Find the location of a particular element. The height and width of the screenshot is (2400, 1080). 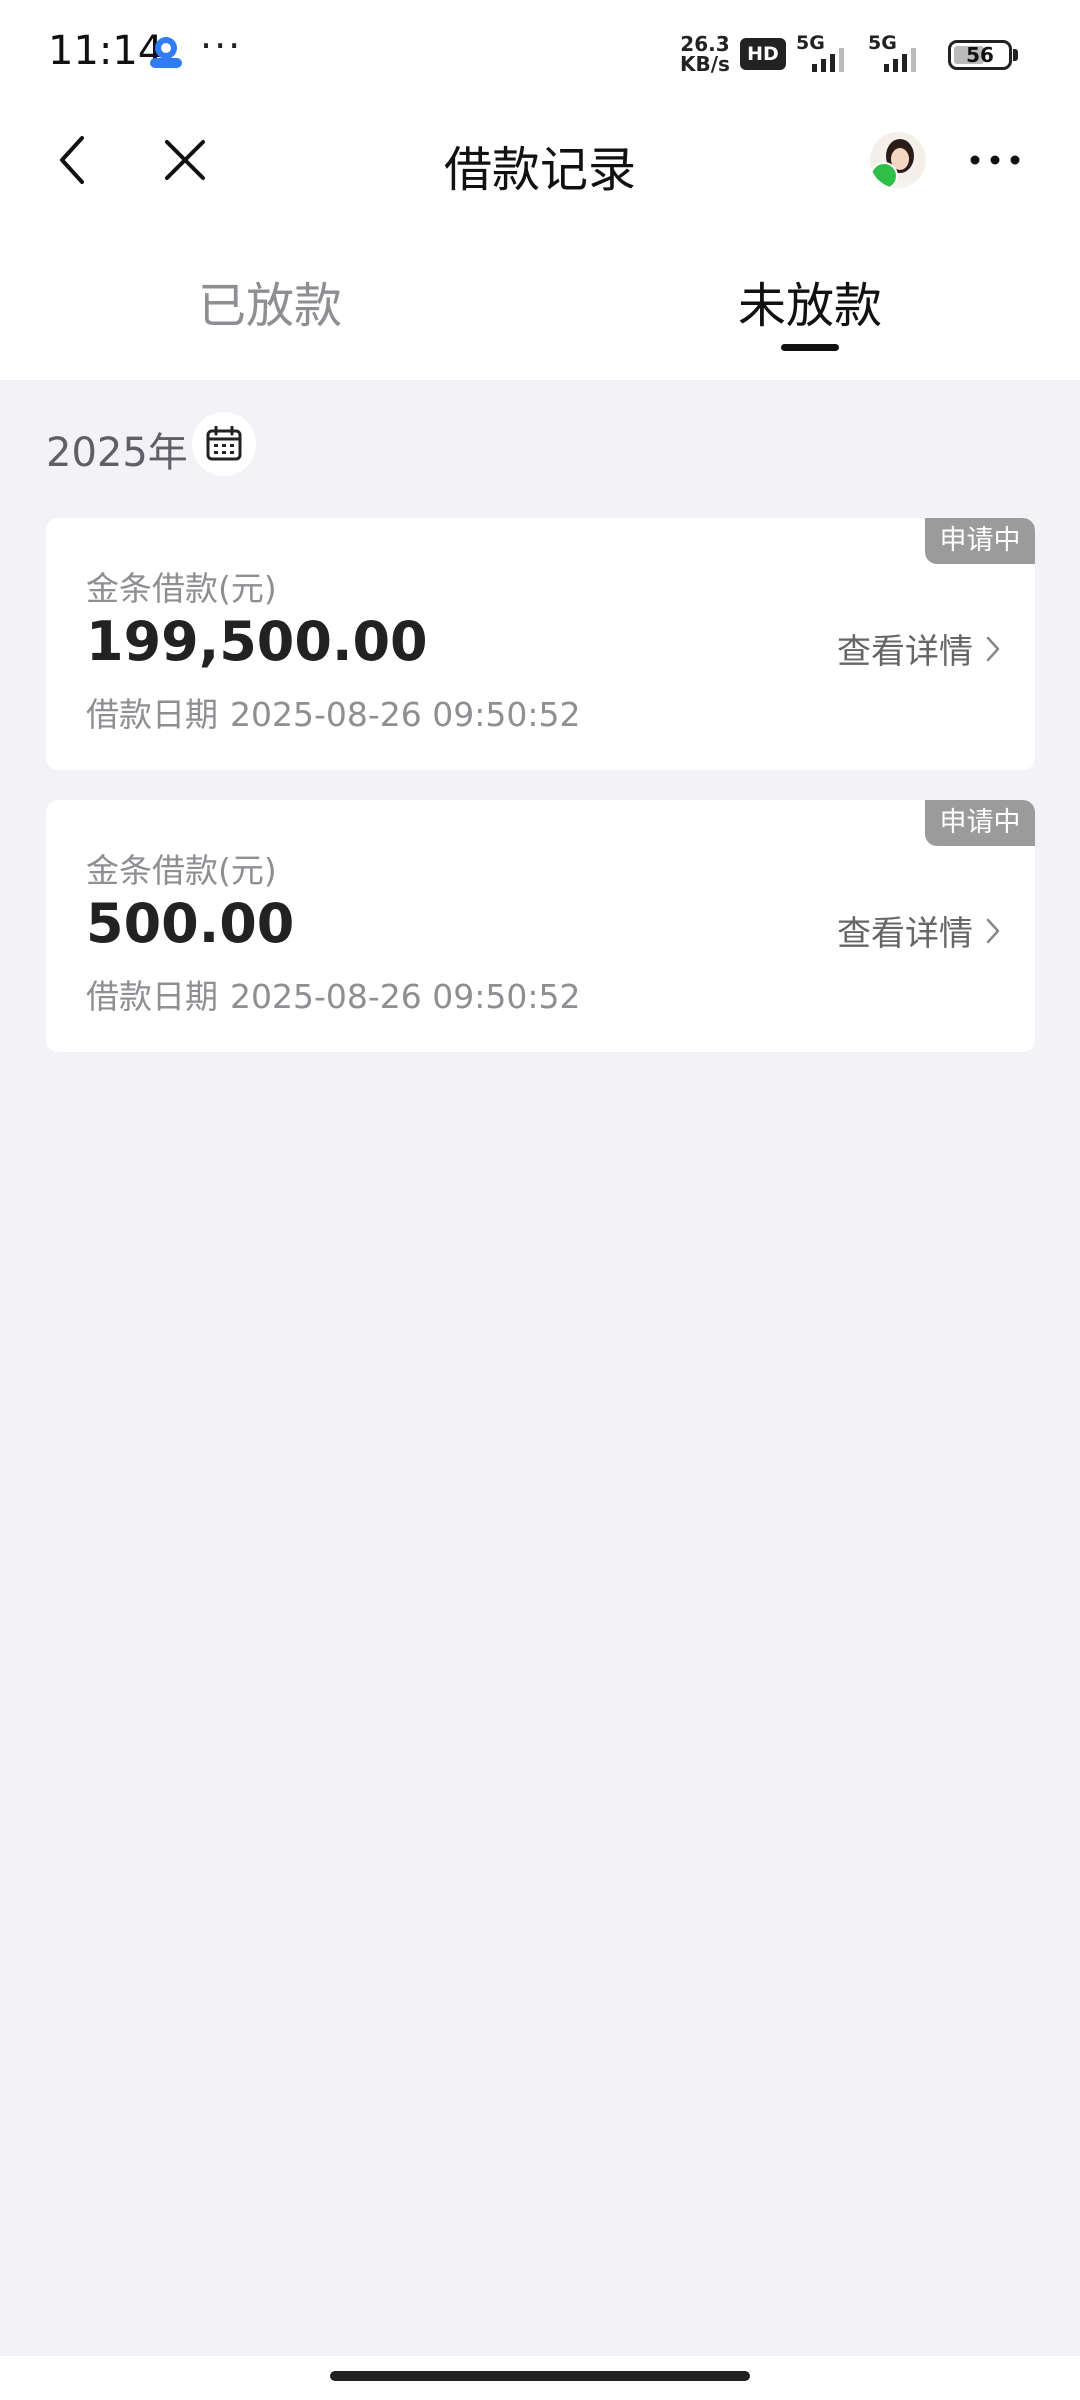

loan-amount: 199,500.00 is located at coordinates (257, 641).